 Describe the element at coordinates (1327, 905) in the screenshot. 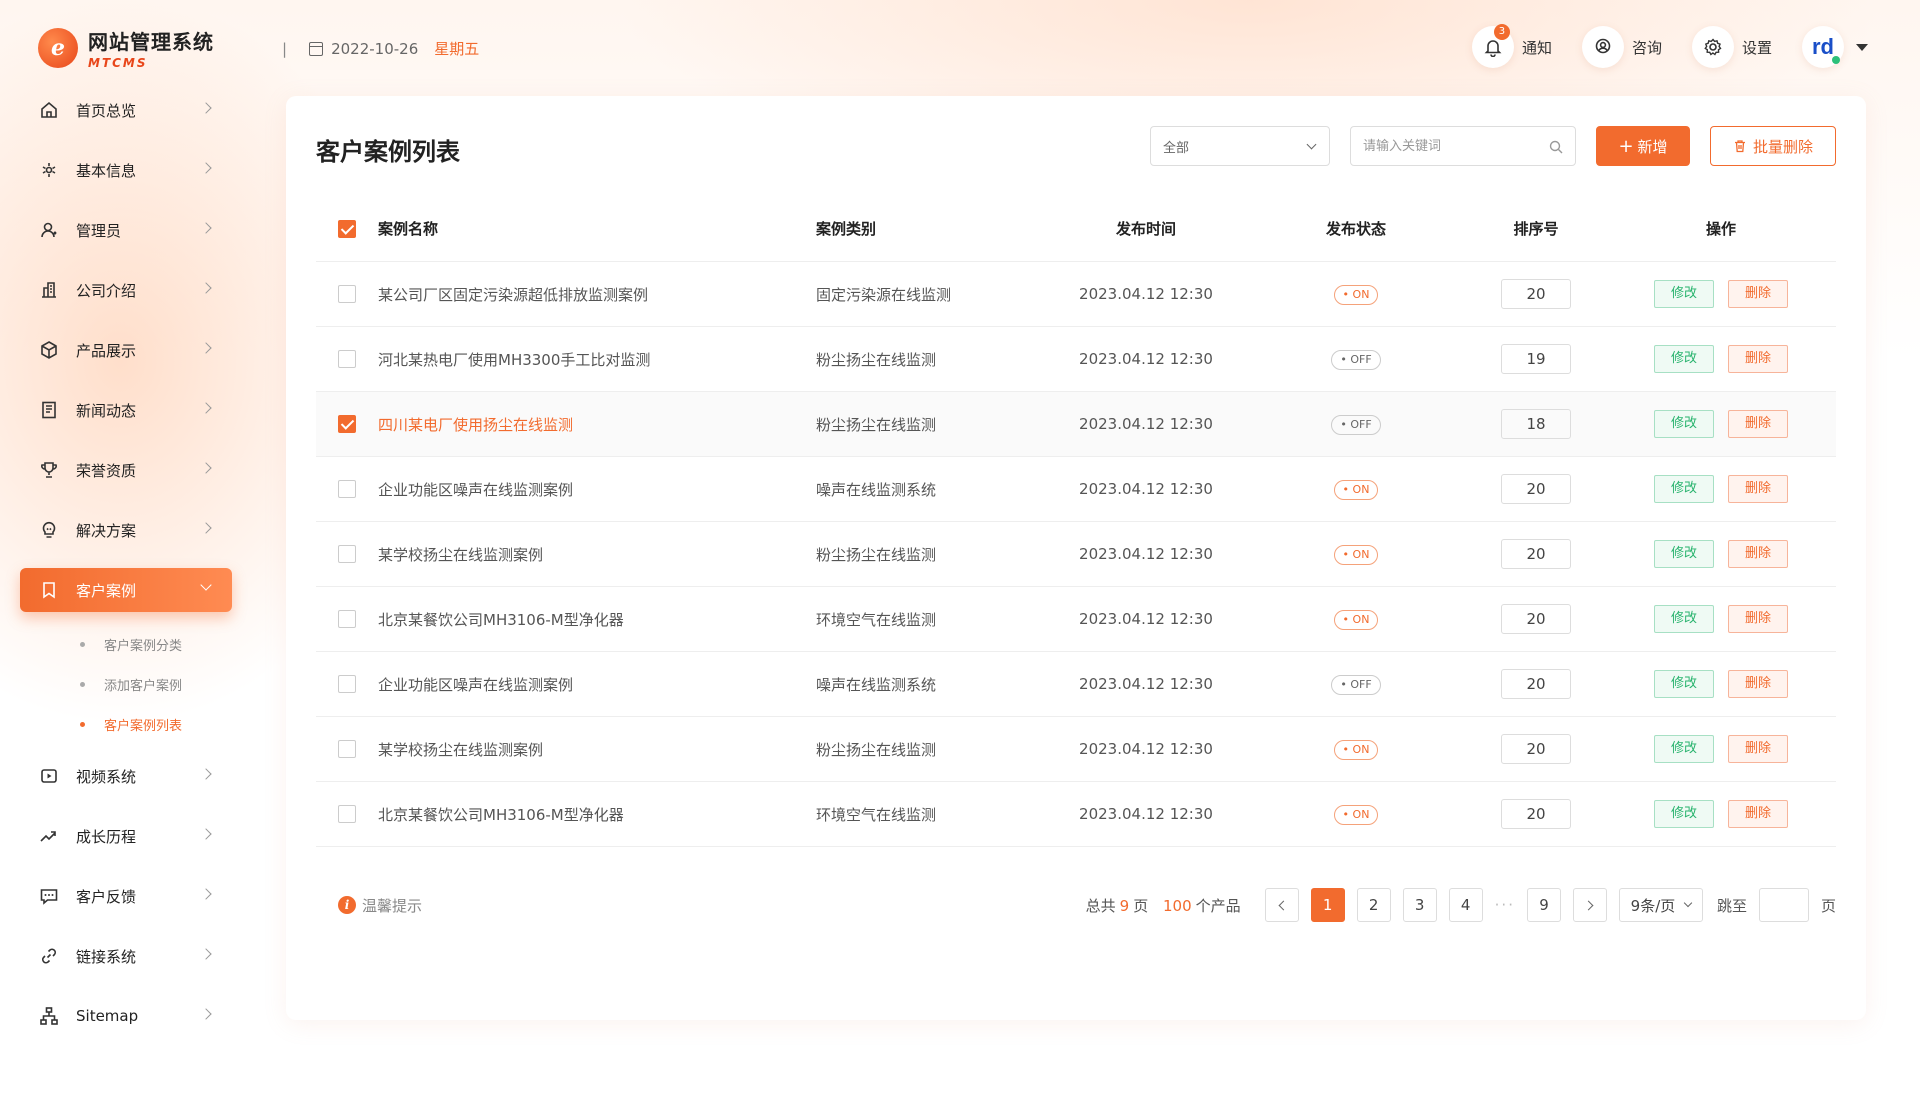

I see `page-button: 1` at that location.